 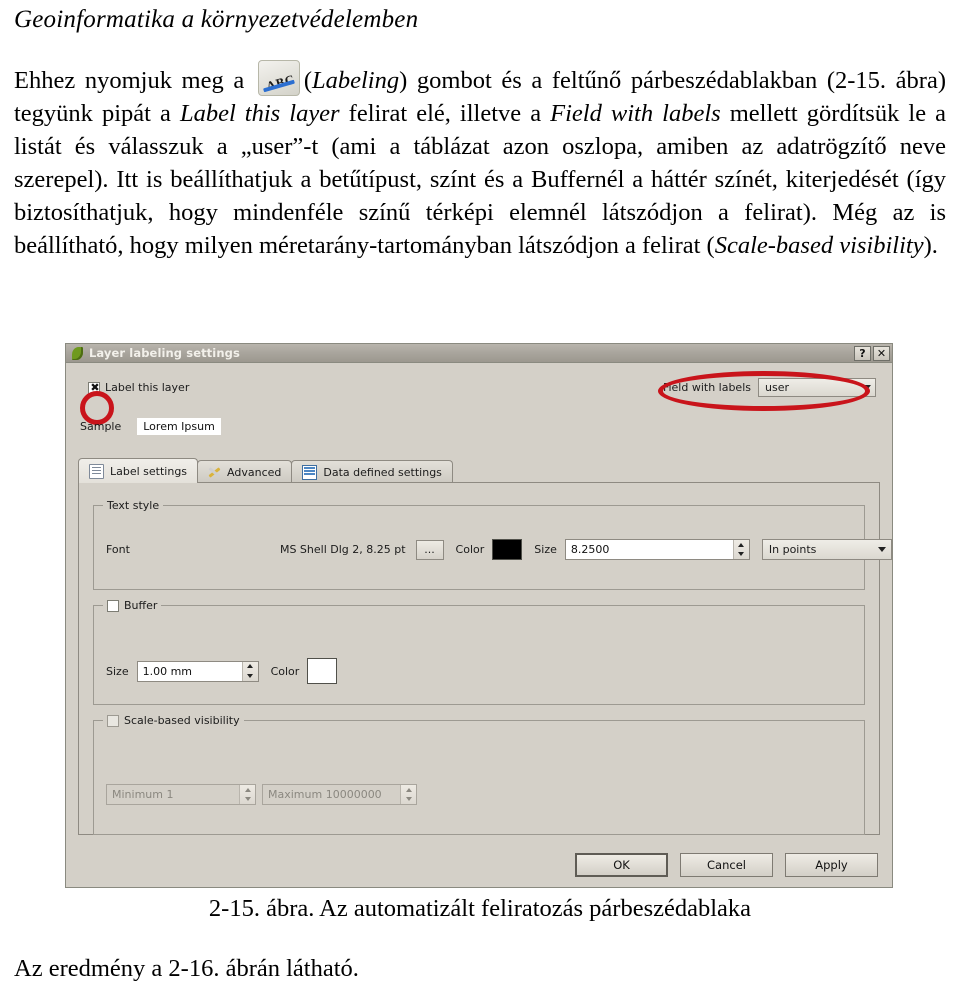 I want to click on ok-button: OK, so click(x=621, y=865).